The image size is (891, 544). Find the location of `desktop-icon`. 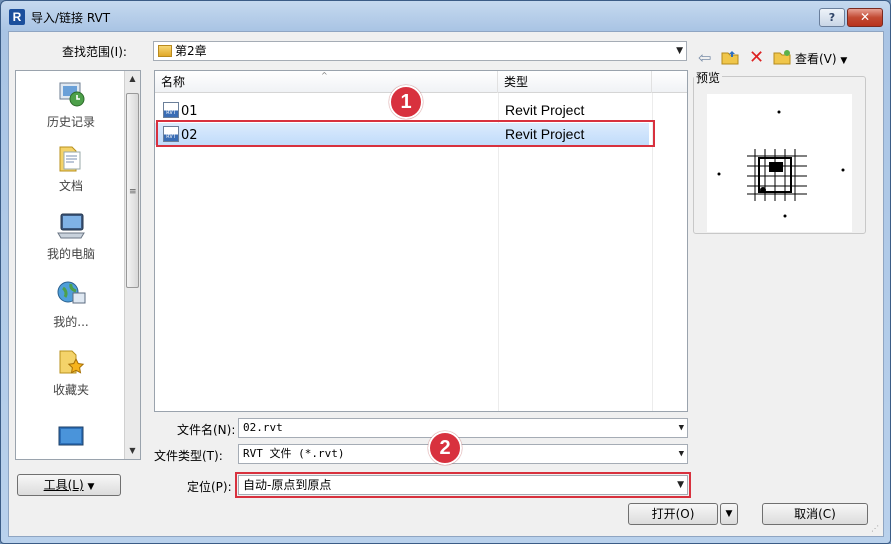

desktop-icon is located at coordinates (71, 438).